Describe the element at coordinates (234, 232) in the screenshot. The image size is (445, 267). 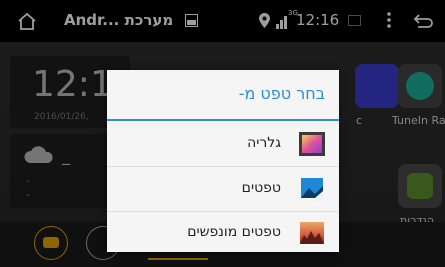
I see `option-live-wallpapers-label: טפטים מונפשים` at that location.